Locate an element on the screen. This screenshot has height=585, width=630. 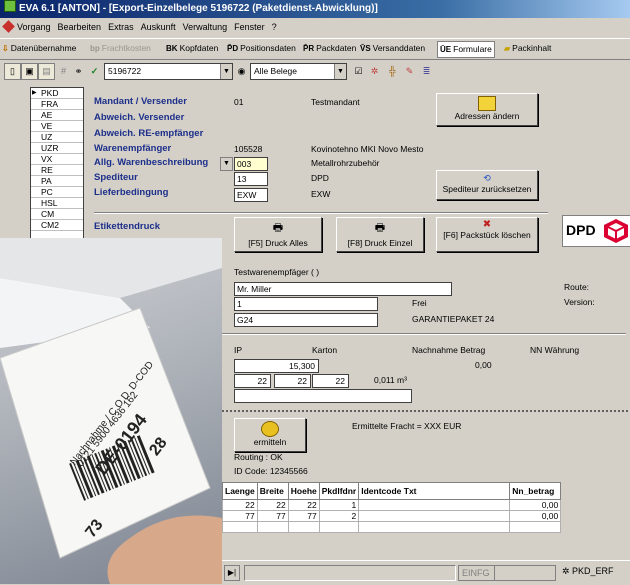
list-item: CM2 is located at coordinates (57, 225).